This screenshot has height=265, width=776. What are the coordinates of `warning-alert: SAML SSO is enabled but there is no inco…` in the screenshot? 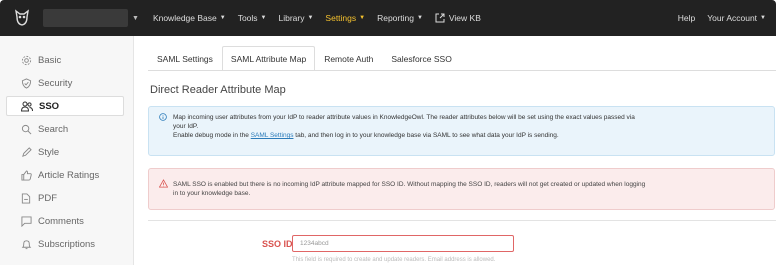 It's located at (461, 189).